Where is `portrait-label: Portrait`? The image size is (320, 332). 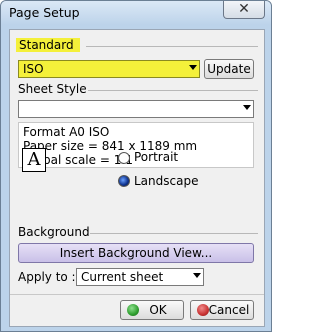
portrait-label: Portrait is located at coordinates (156, 157).